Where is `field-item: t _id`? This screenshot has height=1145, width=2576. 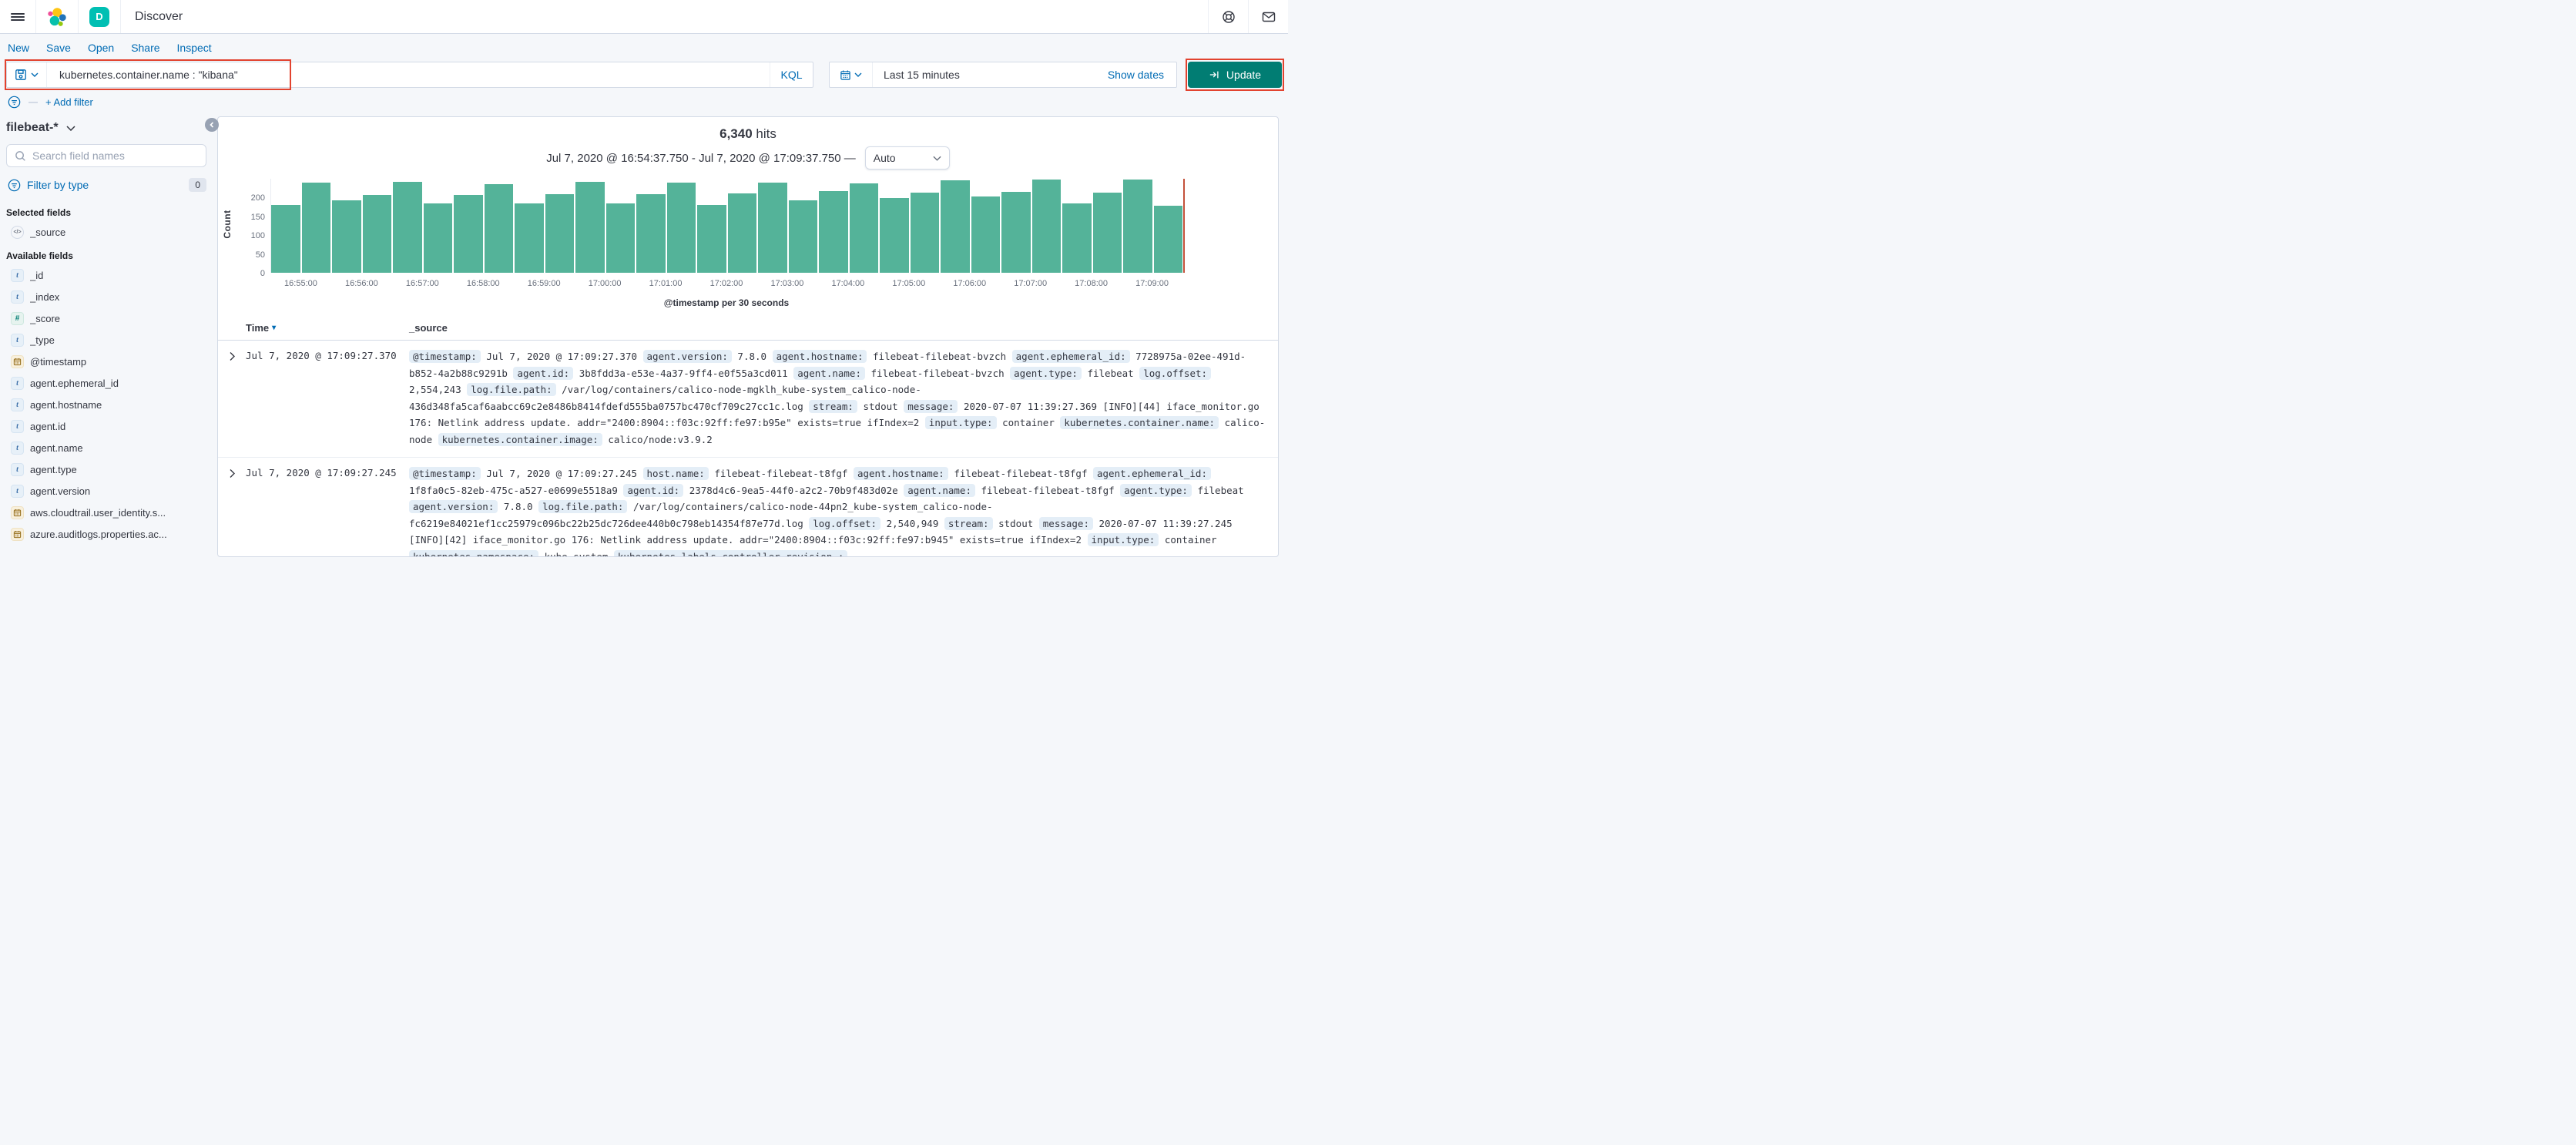 field-item: t _id is located at coordinates (106, 275).